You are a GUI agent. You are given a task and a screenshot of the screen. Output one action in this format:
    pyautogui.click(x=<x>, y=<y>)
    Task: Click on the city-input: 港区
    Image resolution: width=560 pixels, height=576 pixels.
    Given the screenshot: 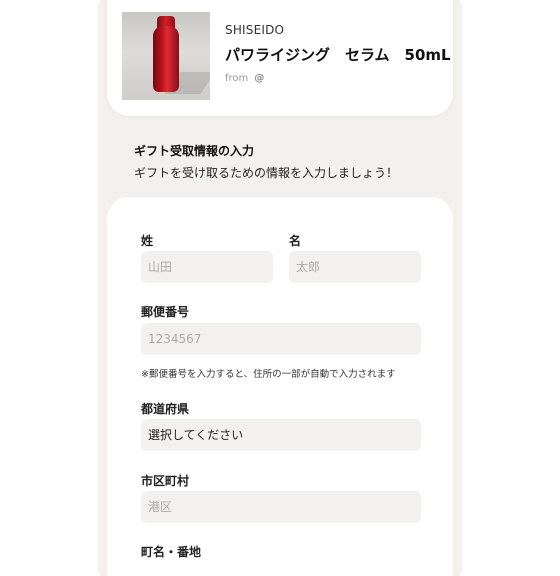 What is the action you would take?
    pyautogui.click(x=281, y=507)
    